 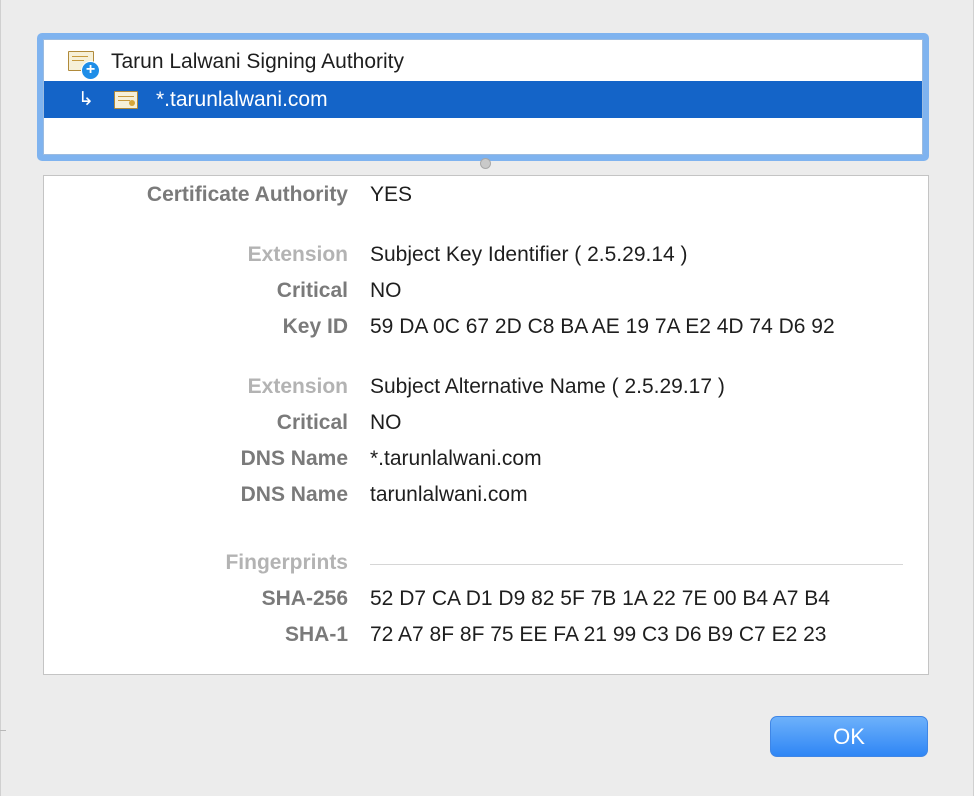 I want to click on detail-value: Subject Key Identifier ( 2.5.29.14 ), so click(x=529, y=254).